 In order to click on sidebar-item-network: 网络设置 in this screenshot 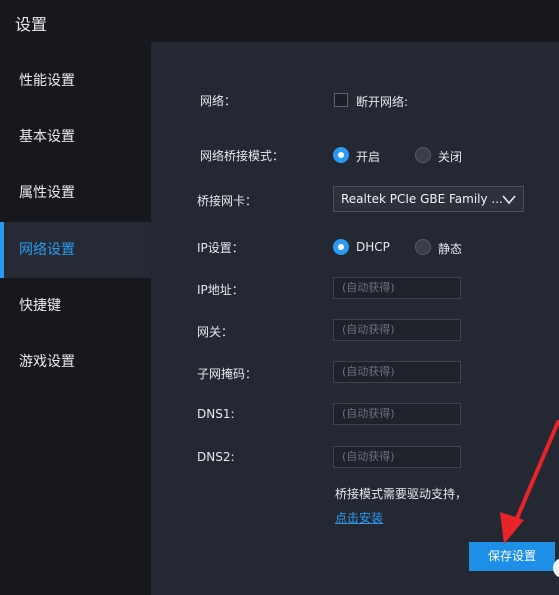, I will do `click(75, 250)`.